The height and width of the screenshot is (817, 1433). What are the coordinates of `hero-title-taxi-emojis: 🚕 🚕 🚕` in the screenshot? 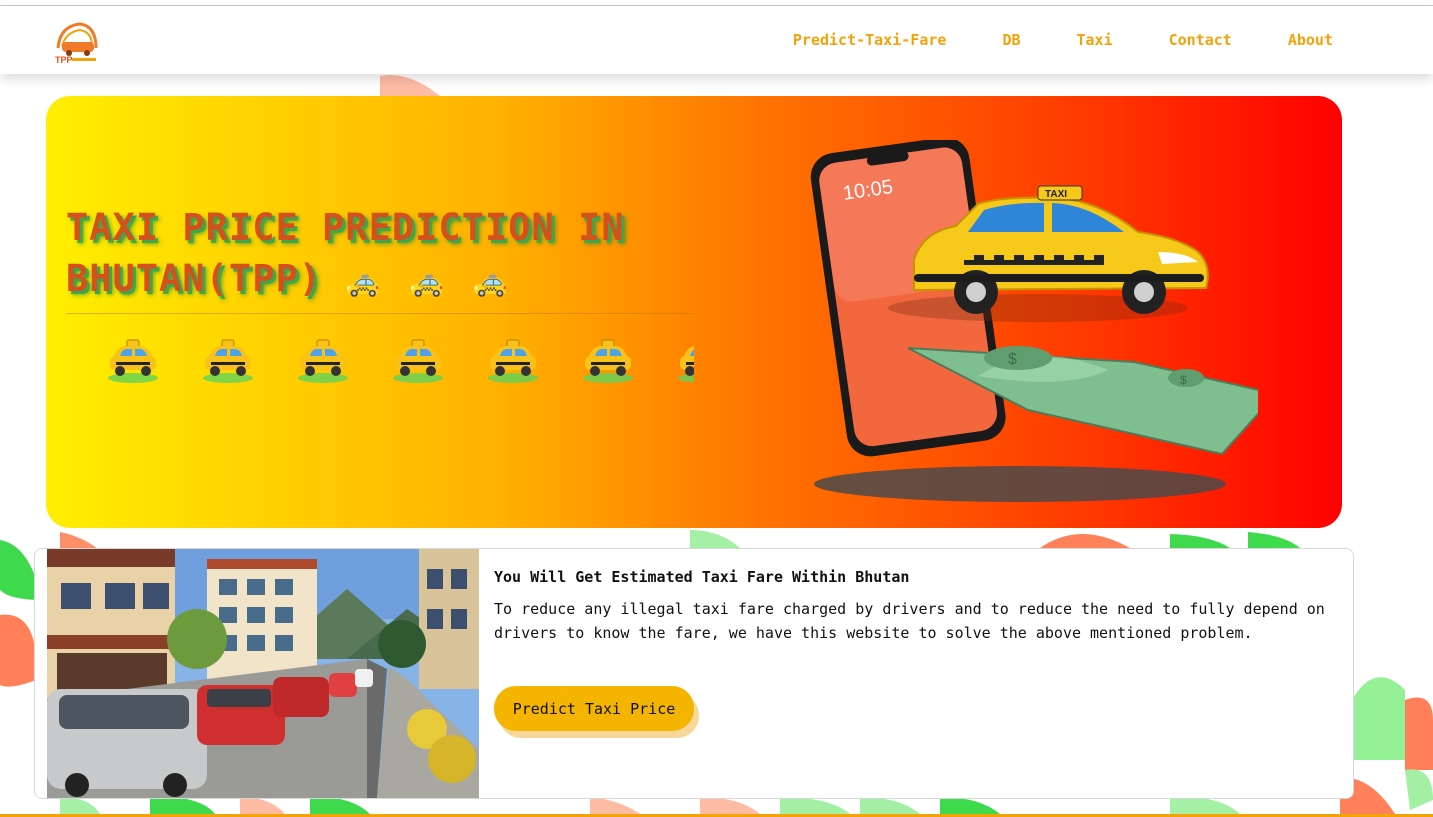 It's located at (429, 281).